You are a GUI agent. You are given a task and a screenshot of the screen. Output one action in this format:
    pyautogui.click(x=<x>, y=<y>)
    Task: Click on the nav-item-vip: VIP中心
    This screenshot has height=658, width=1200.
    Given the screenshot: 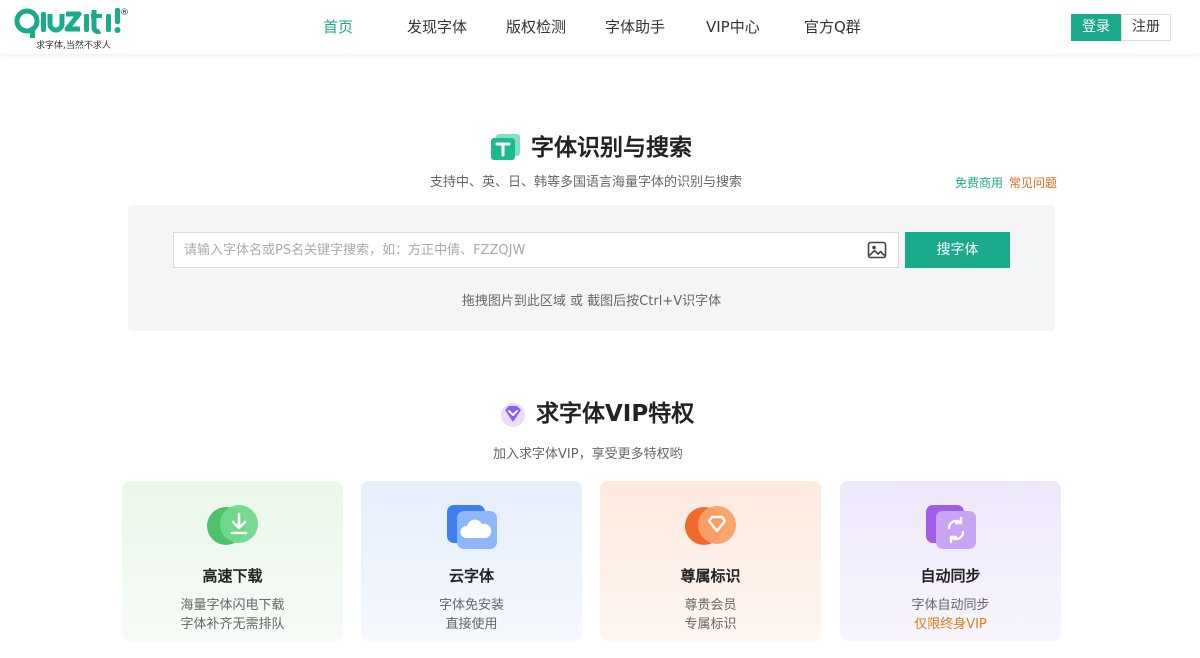 What is the action you would take?
    pyautogui.click(x=733, y=27)
    